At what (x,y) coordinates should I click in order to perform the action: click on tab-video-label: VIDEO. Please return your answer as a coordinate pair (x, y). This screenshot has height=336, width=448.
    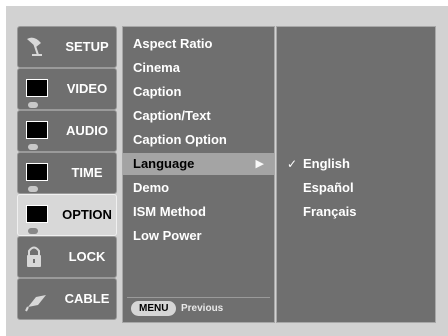
    Looking at the image, I should click on (87, 88).